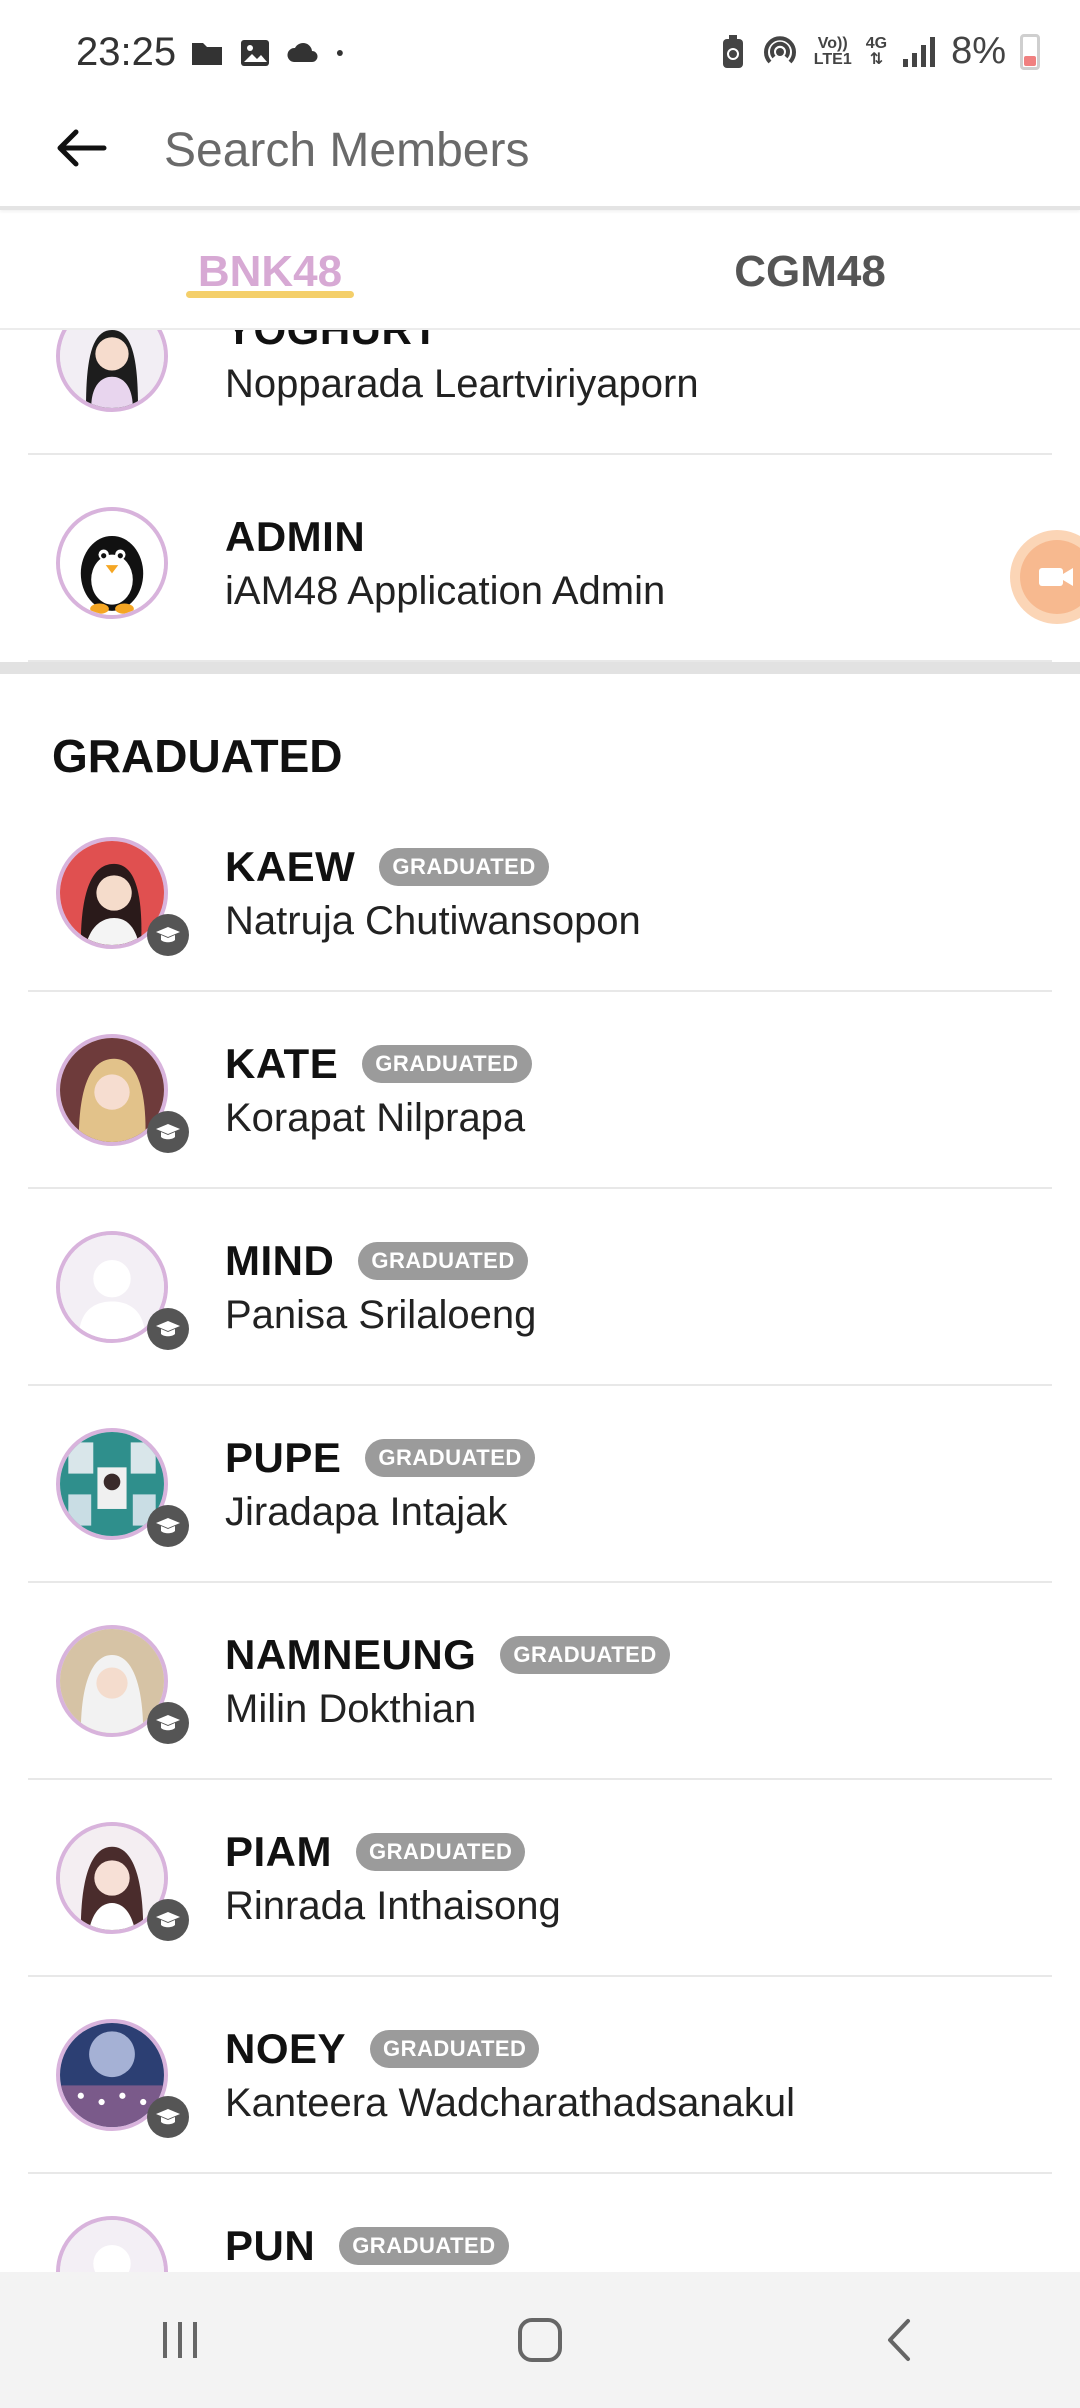 The width and height of the screenshot is (1080, 2408). What do you see at coordinates (375, 1118) in the screenshot?
I see `member-fullname: Korapat Nilprapa` at bounding box center [375, 1118].